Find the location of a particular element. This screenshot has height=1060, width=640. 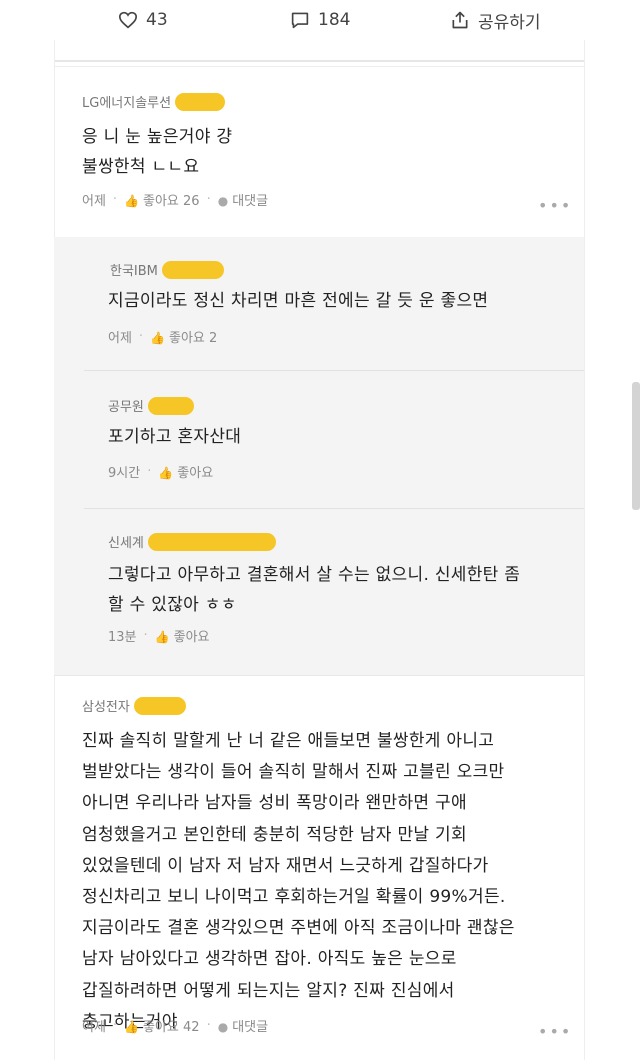

comment-meta: 어제 · 👍 좋아요 42 · ● 대댓글 is located at coordinates (175, 1025).